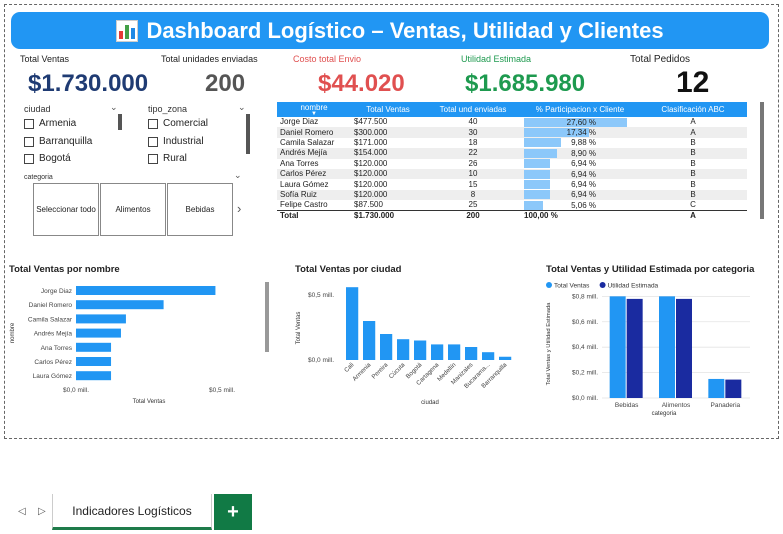 This screenshot has height=534, width=783. I want to click on col-header-und: Total und enviadas, so click(473, 109).